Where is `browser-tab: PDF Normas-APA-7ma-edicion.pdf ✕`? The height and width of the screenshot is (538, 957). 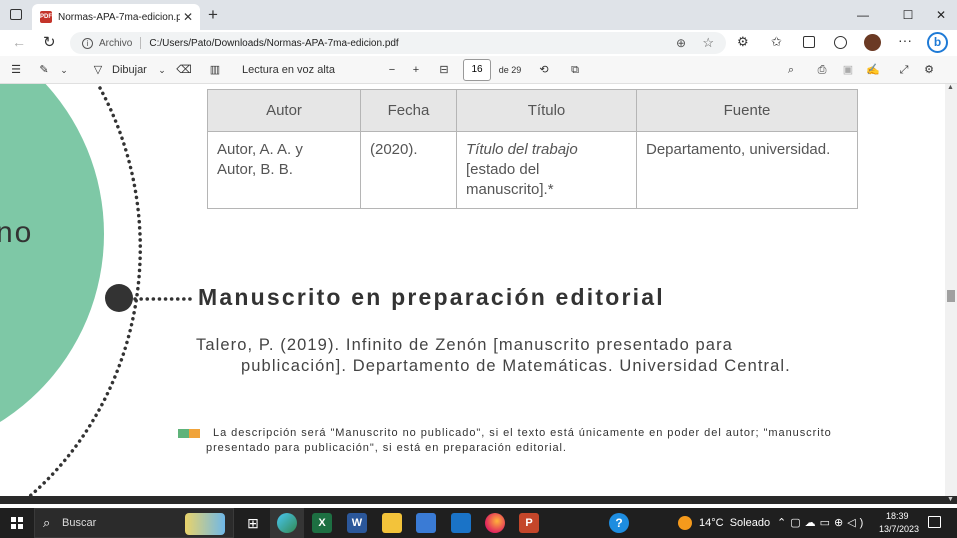 browser-tab: PDF Normas-APA-7ma-edicion.pdf ✕ is located at coordinates (116, 17).